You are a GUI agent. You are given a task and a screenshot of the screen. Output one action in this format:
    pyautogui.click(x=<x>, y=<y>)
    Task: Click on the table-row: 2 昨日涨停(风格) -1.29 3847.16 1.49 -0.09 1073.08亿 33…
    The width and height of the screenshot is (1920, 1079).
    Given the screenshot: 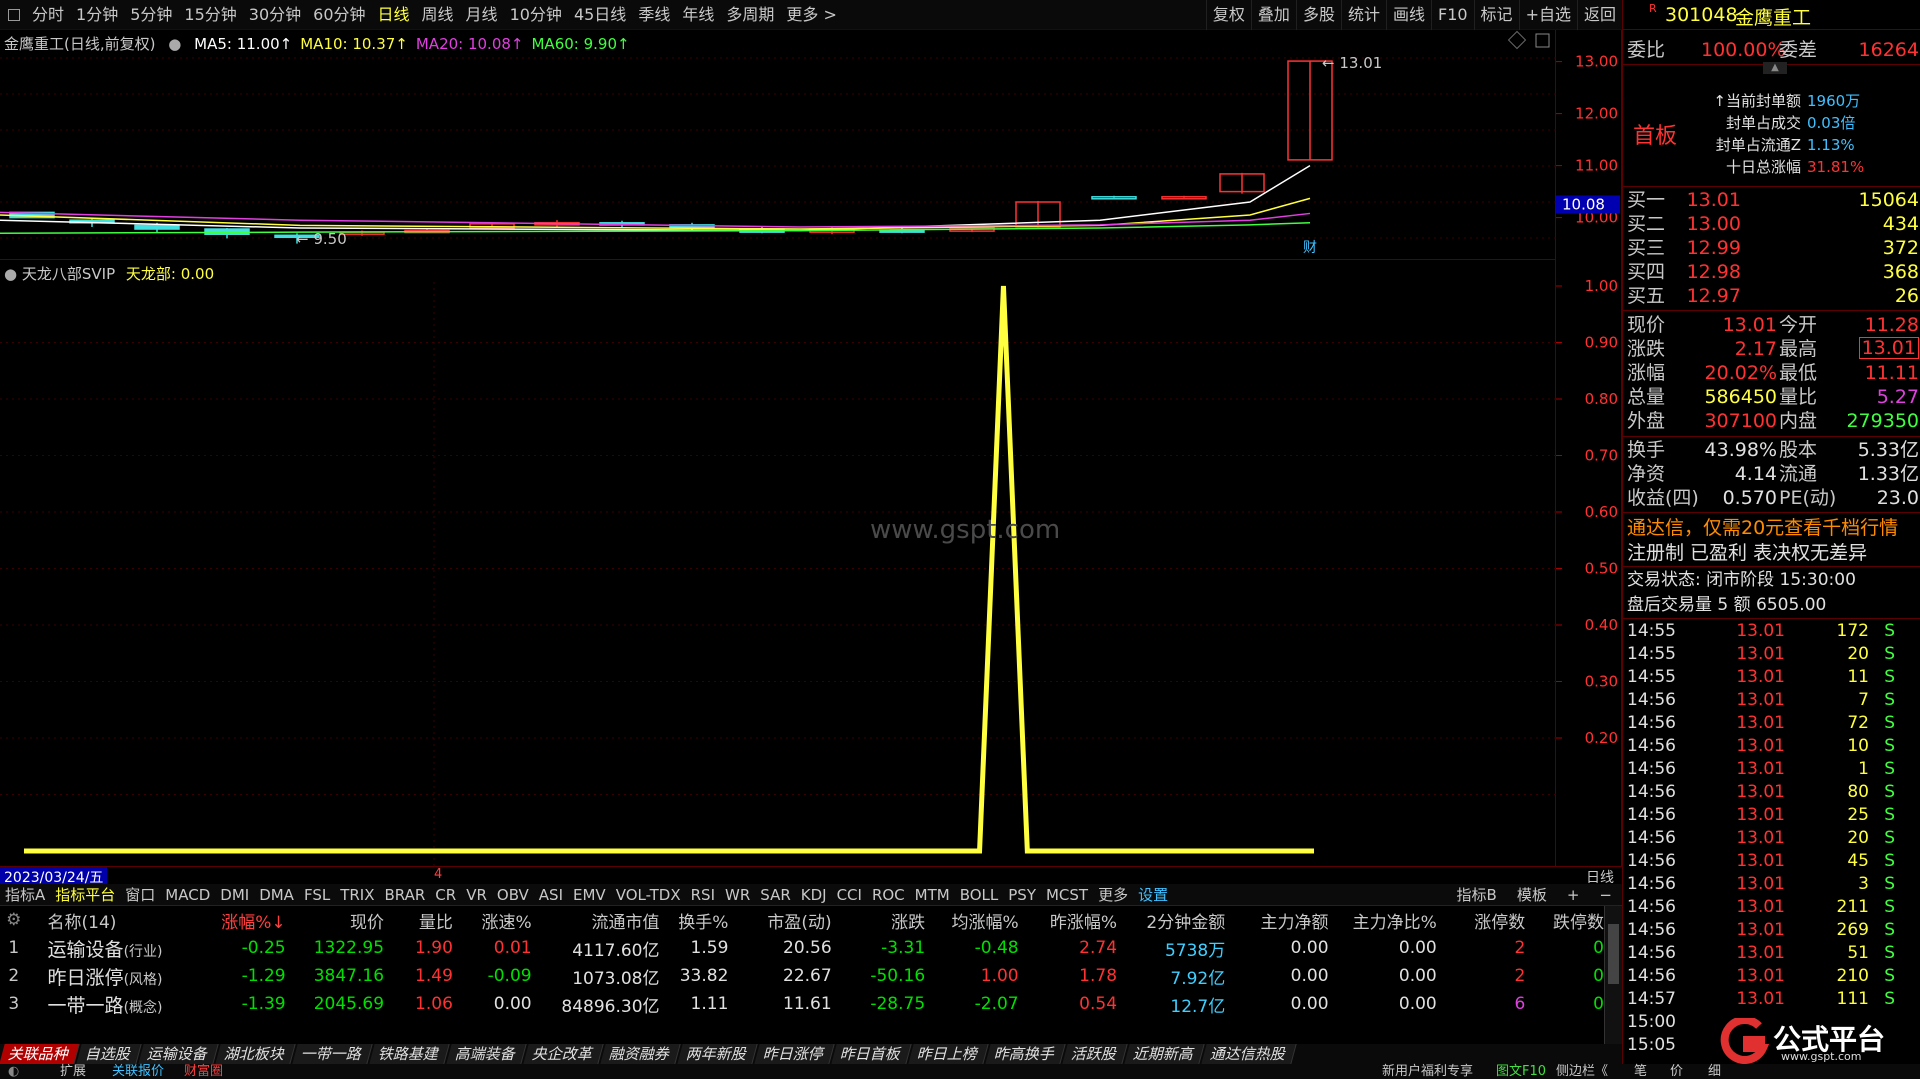 What is the action you would take?
    pyautogui.click(x=802, y=976)
    